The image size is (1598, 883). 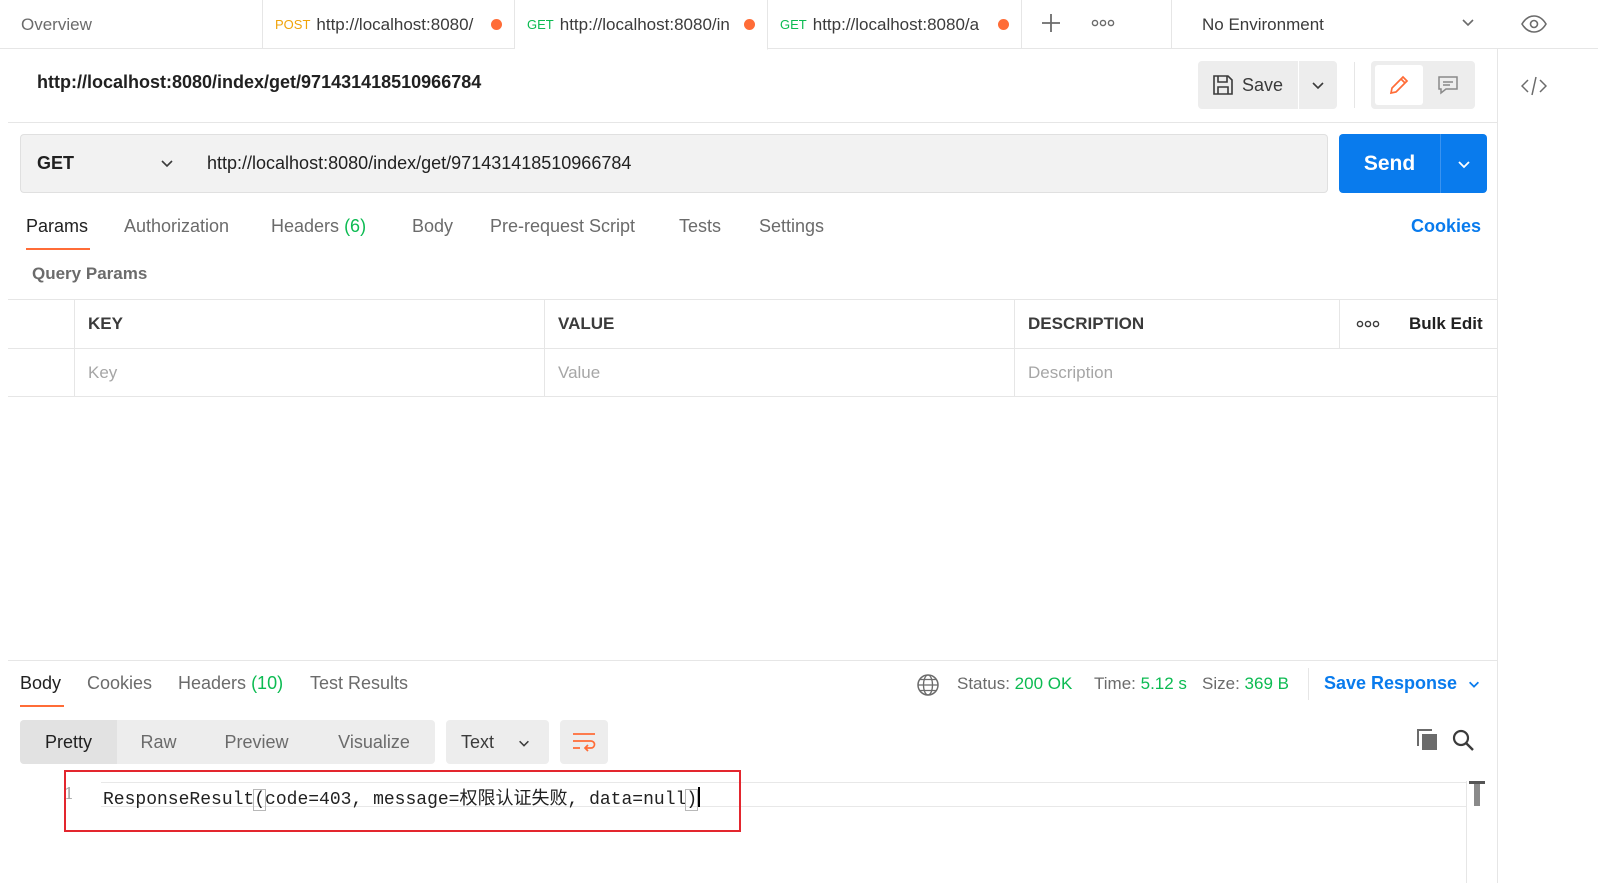 I want to click on tab-params: Params, so click(x=57, y=231).